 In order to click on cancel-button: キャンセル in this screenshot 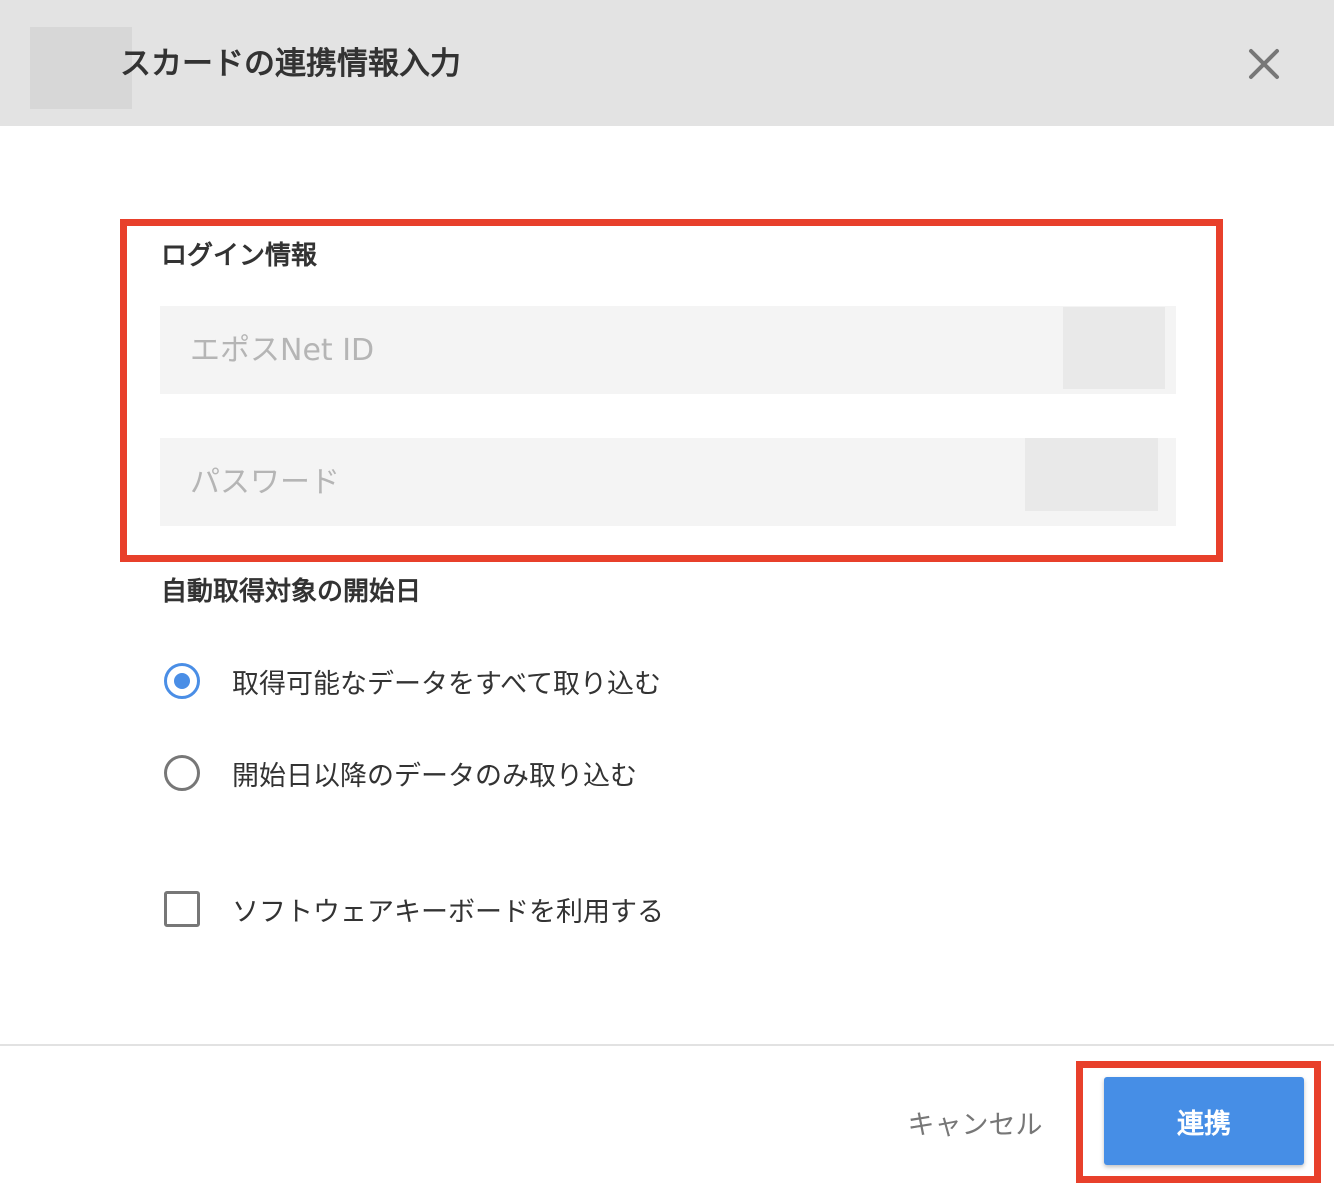, I will do `click(975, 1122)`.